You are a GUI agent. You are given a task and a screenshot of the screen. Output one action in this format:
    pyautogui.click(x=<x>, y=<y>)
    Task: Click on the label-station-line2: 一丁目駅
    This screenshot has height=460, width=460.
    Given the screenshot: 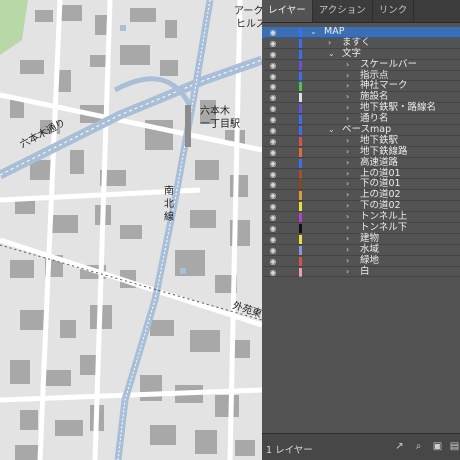 What is the action you would take?
    pyautogui.click(x=220, y=124)
    